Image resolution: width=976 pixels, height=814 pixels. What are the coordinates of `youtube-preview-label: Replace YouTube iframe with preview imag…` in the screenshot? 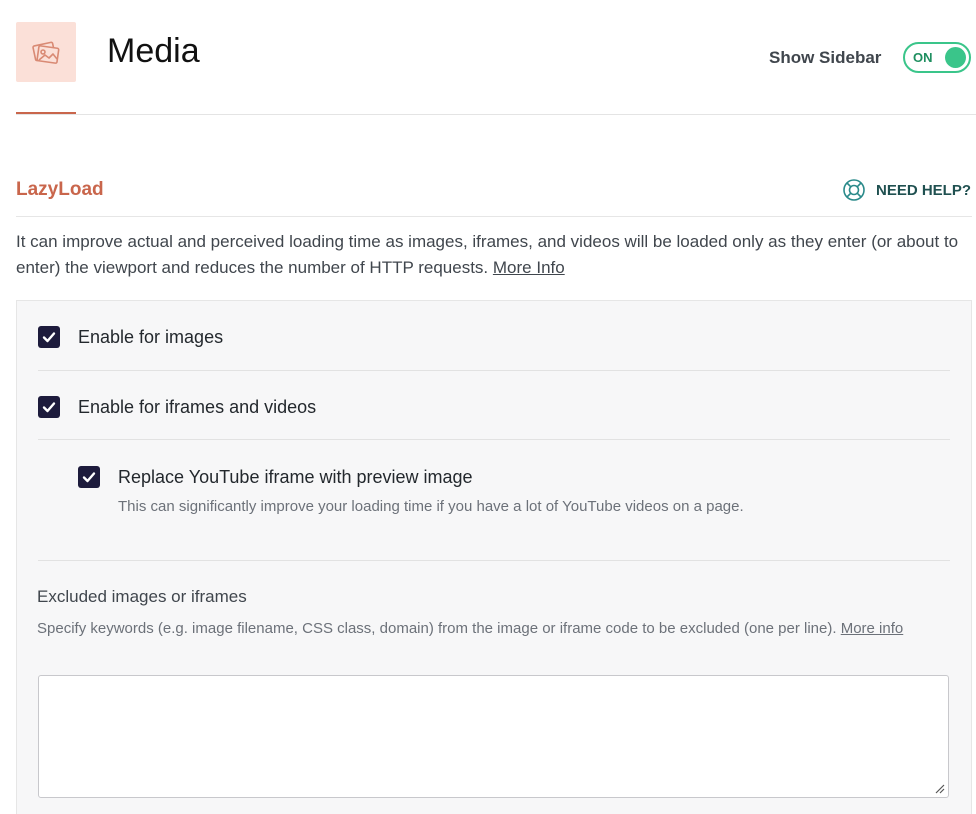 It's located at (295, 476).